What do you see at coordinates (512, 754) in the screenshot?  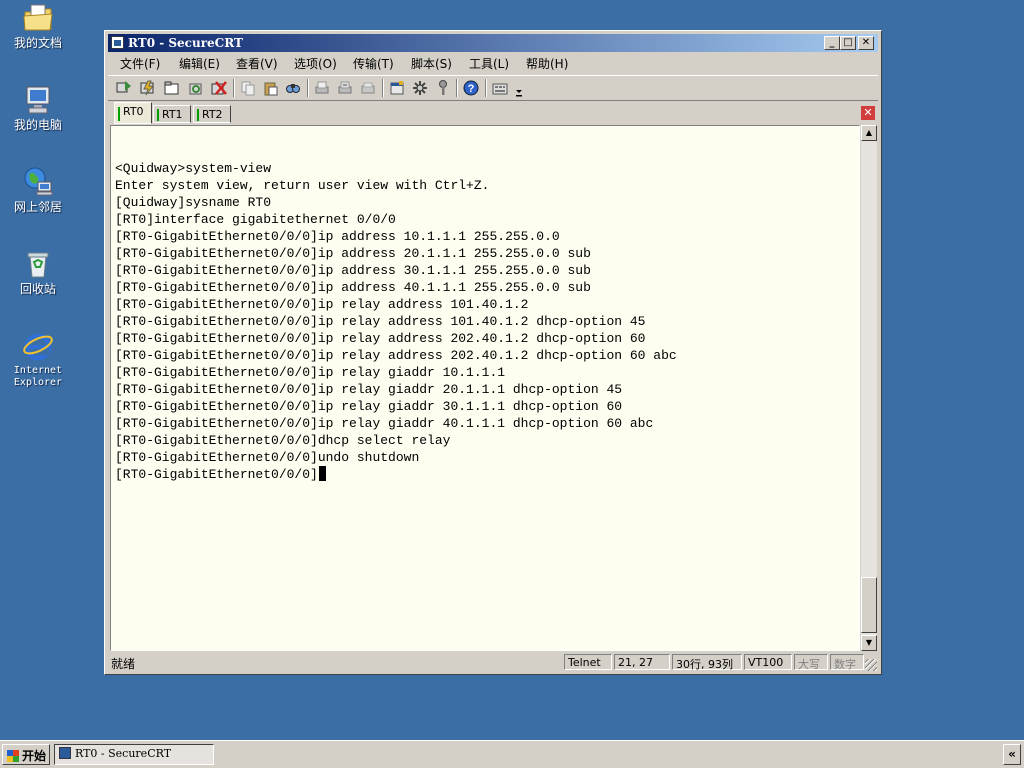 I see `taskbar: 开始 RT0 - SecureCRT «` at bounding box center [512, 754].